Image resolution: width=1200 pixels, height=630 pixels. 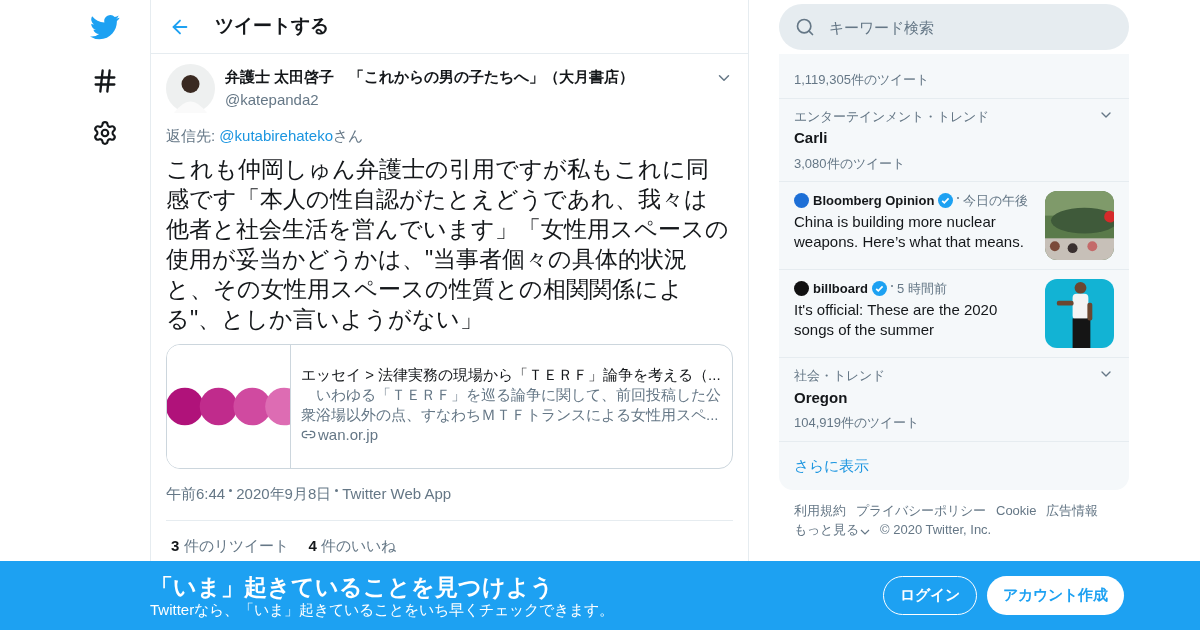 I want to click on news-time: 5 時間前, so click(x=921, y=289).